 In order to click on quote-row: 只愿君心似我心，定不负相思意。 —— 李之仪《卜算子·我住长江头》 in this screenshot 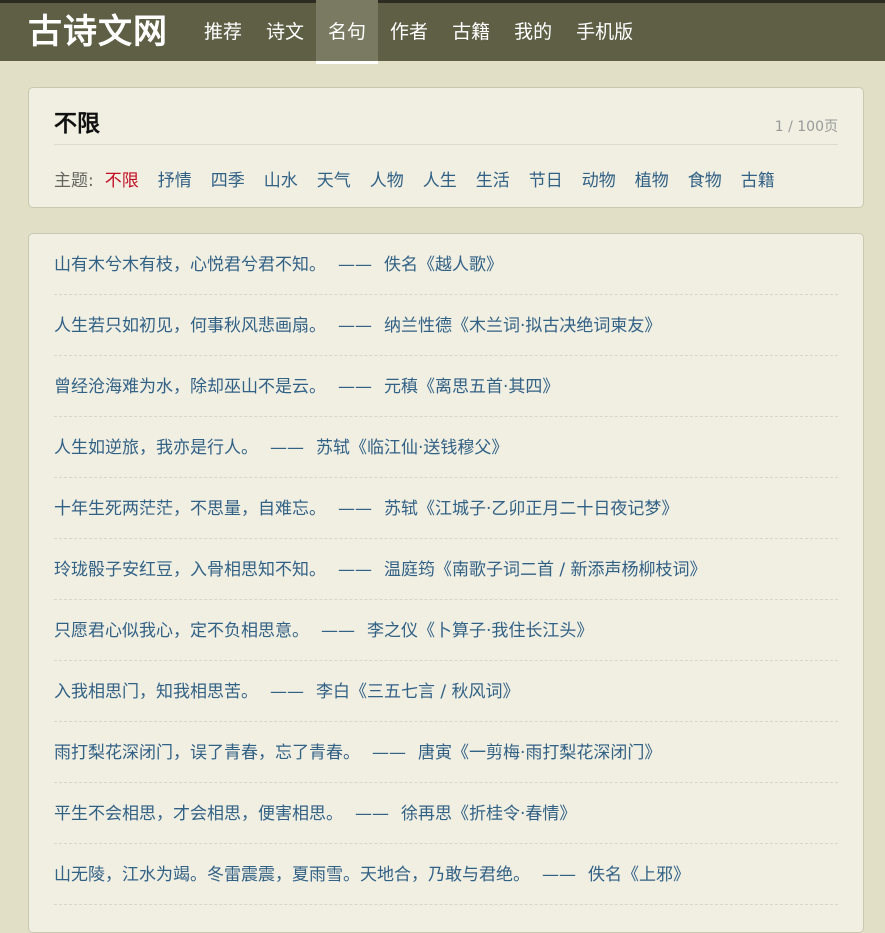, I will do `click(446, 630)`.